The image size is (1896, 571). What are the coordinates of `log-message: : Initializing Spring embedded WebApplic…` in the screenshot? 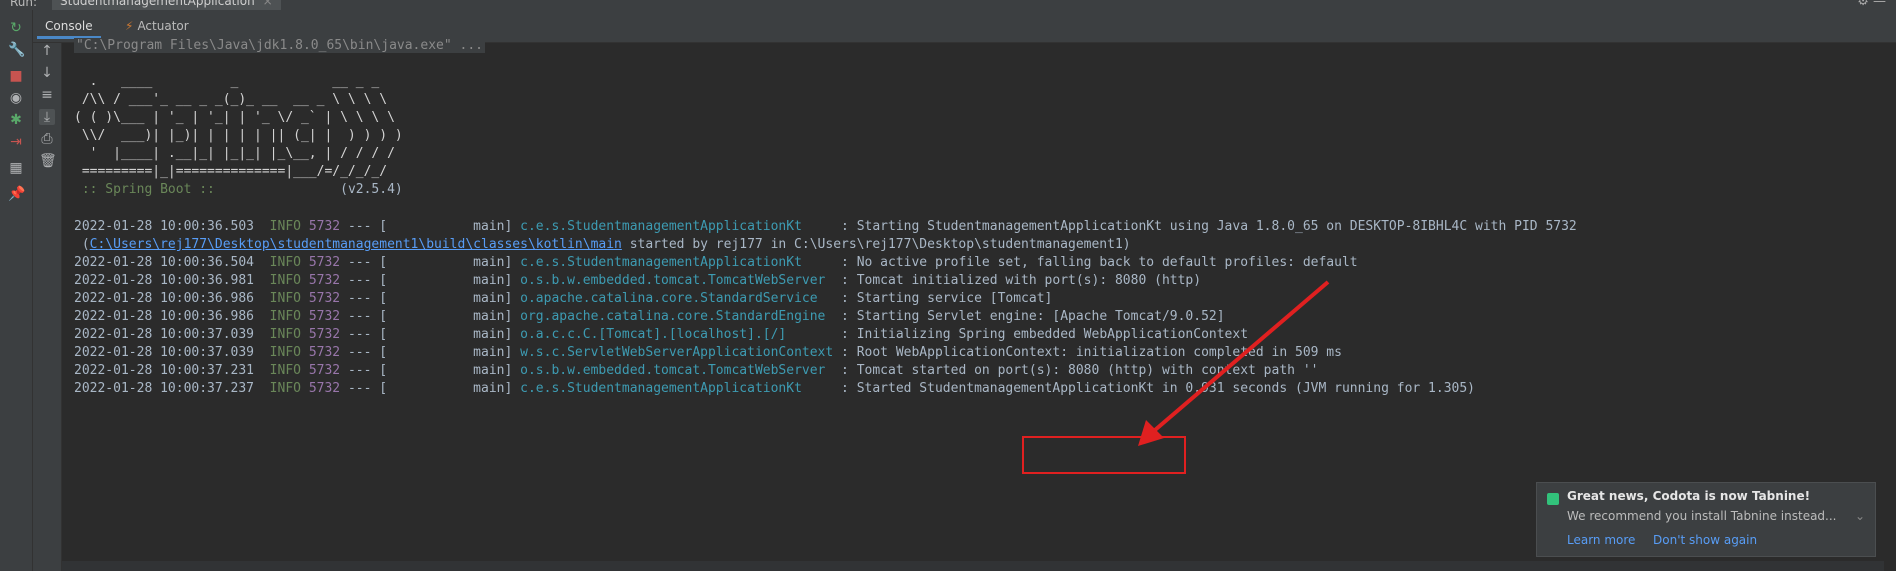 It's located at (1041, 334).